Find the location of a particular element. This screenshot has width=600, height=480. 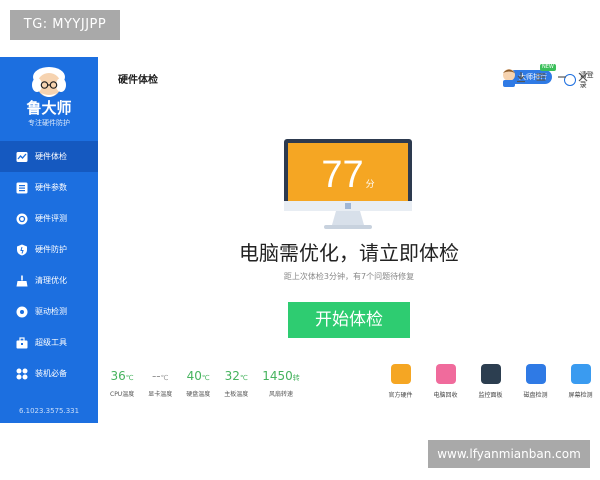

sidebar-item-hardware-check: 硬件体检 is located at coordinates (49, 156).